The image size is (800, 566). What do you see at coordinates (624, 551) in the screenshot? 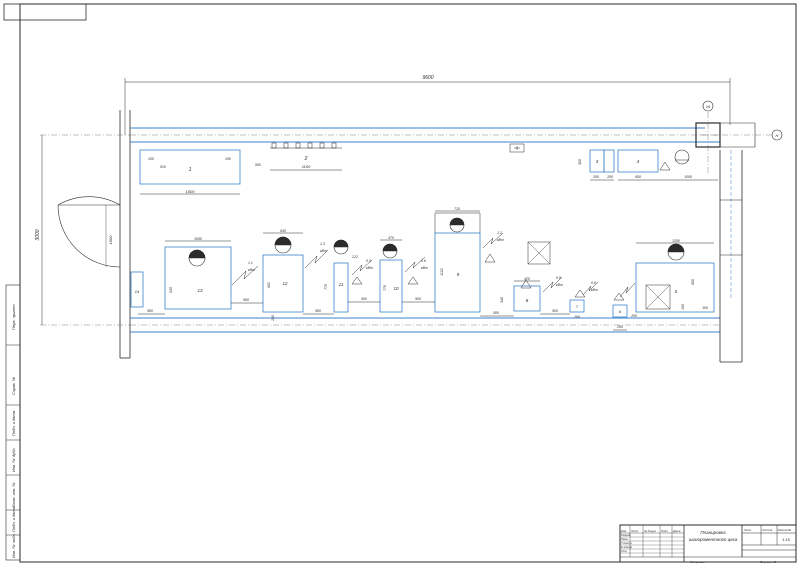
I see `tb-row-5: Утв.` at bounding box center [624, 551].